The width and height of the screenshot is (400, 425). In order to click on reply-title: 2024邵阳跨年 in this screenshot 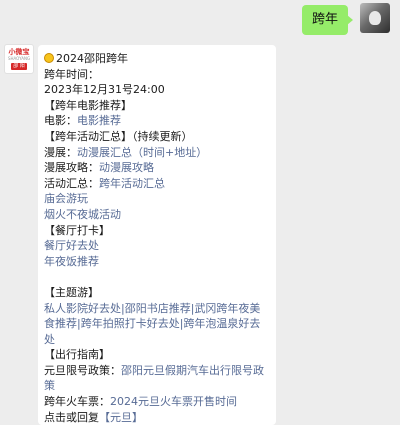, I will do `click(92, 58)`.